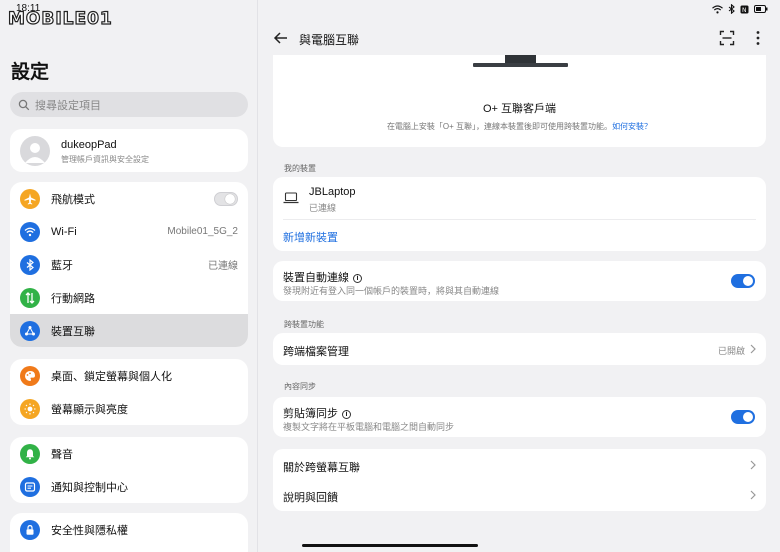  I want to click on lock-icon, so click(30, 529).